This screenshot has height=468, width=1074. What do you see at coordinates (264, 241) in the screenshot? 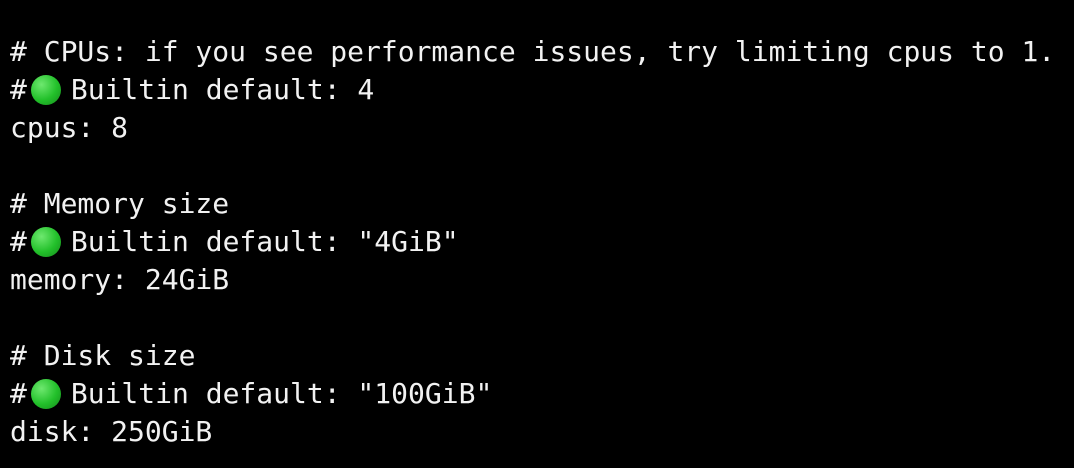
I see `memory-default-text: Builtin default: "4GiB"` at bounding box center [264, 241].